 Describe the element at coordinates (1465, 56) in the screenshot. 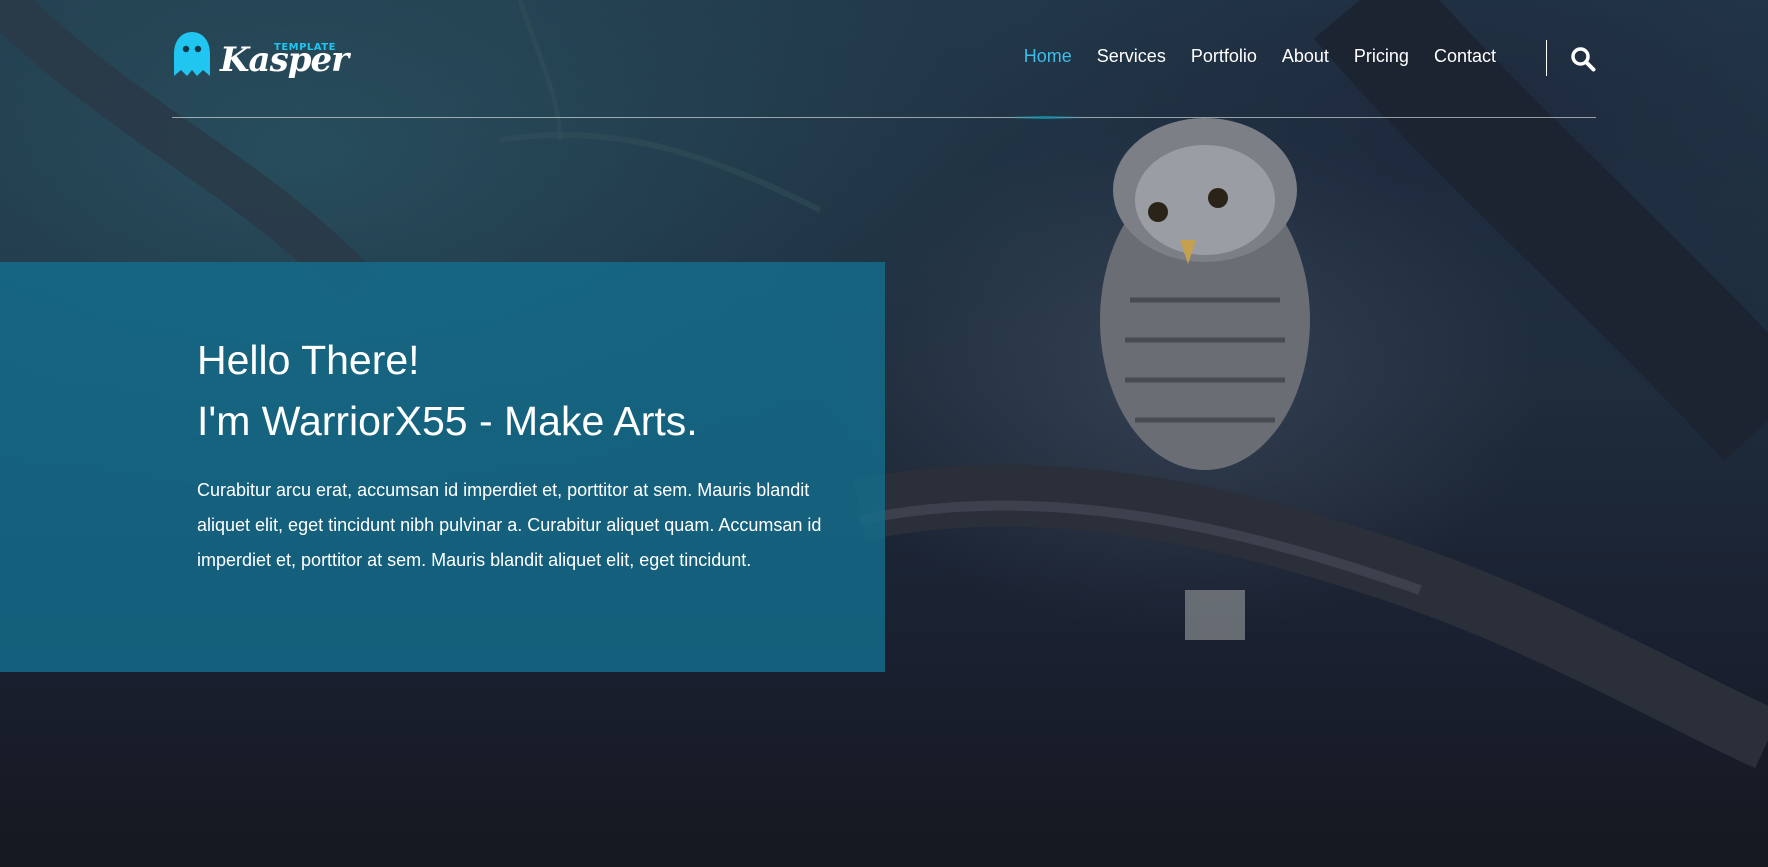

I see `nav-contact: Contact` at that location.